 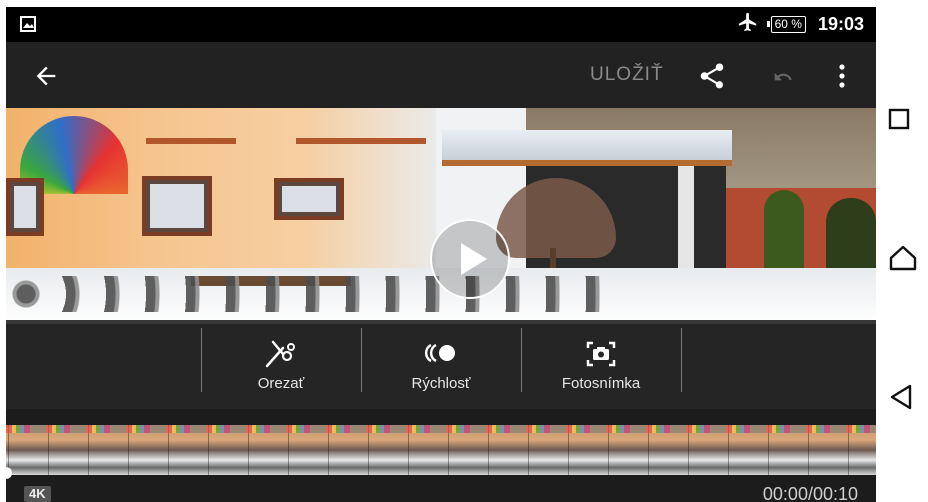 I want to click on snapshot-tool-button: Fotosnímka, so click(x=601, y=362).